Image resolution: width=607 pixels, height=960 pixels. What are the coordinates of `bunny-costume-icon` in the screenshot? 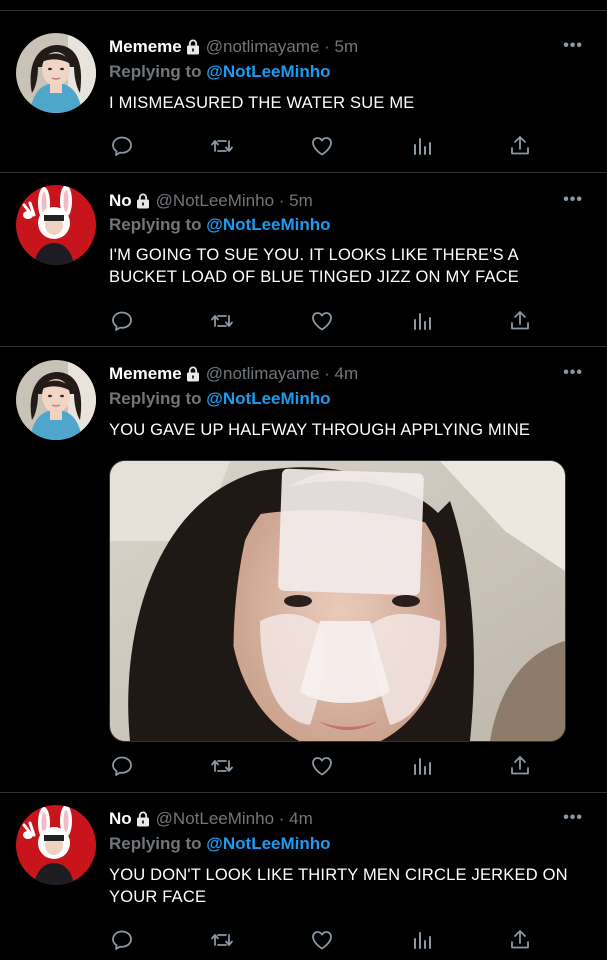 It's located at (56, 845).